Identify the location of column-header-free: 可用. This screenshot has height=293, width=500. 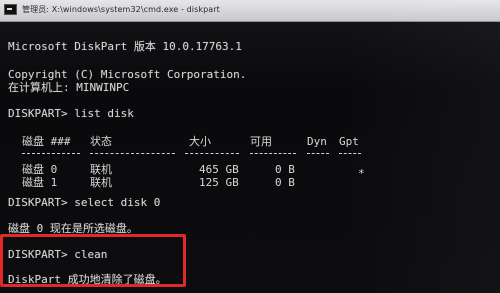
(261, 141).